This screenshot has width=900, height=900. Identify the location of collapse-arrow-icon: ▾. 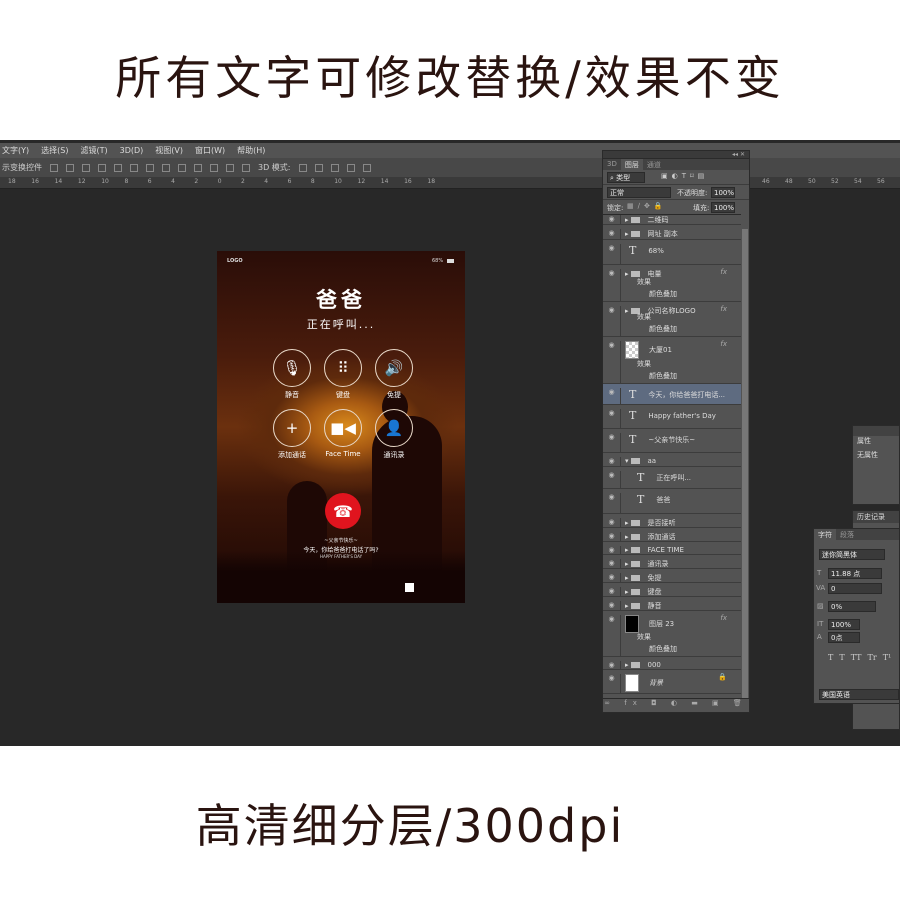
(627, 461).